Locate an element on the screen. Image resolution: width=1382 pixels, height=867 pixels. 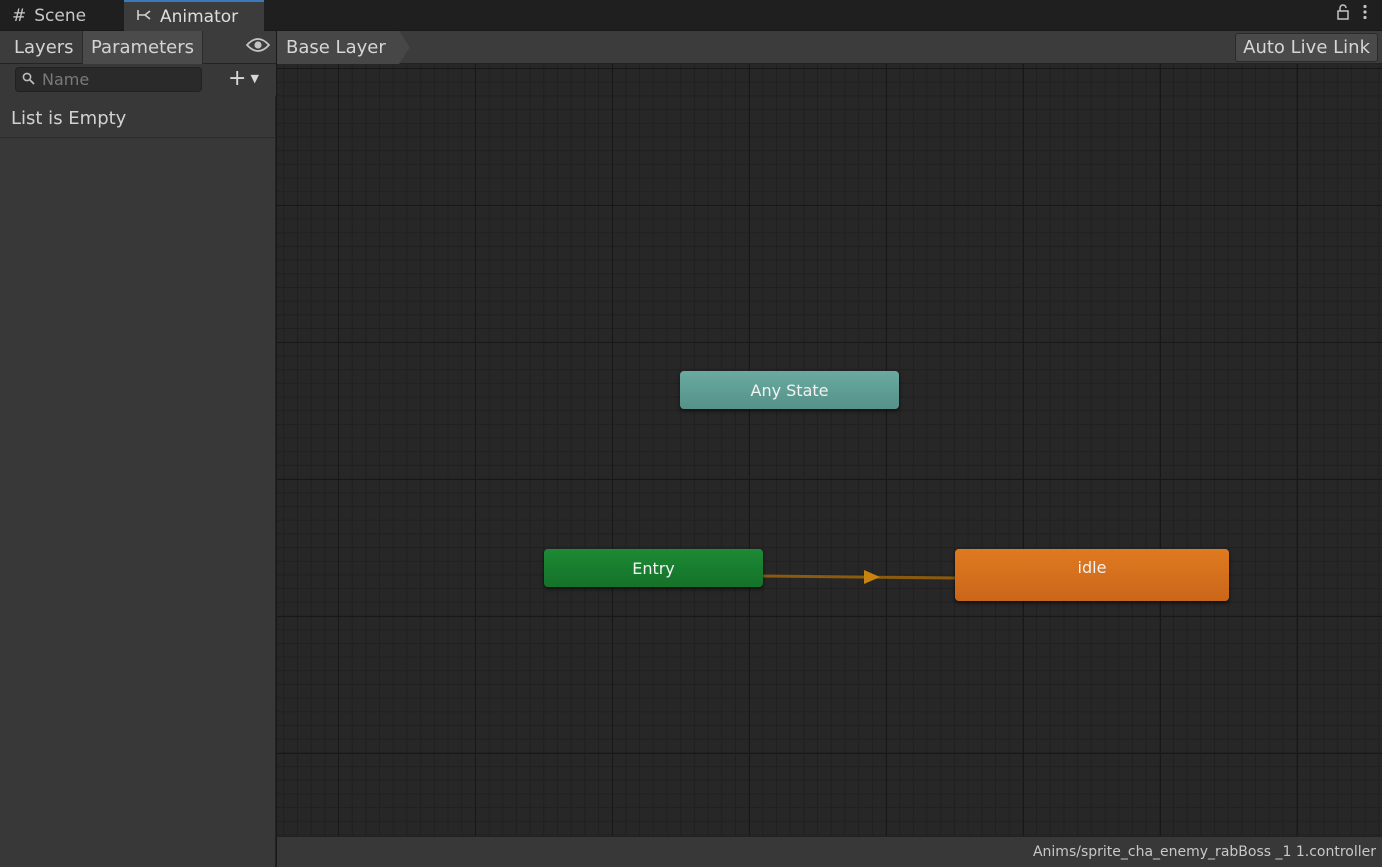
search-row: + ▼ is located at coordinates (138, 80).